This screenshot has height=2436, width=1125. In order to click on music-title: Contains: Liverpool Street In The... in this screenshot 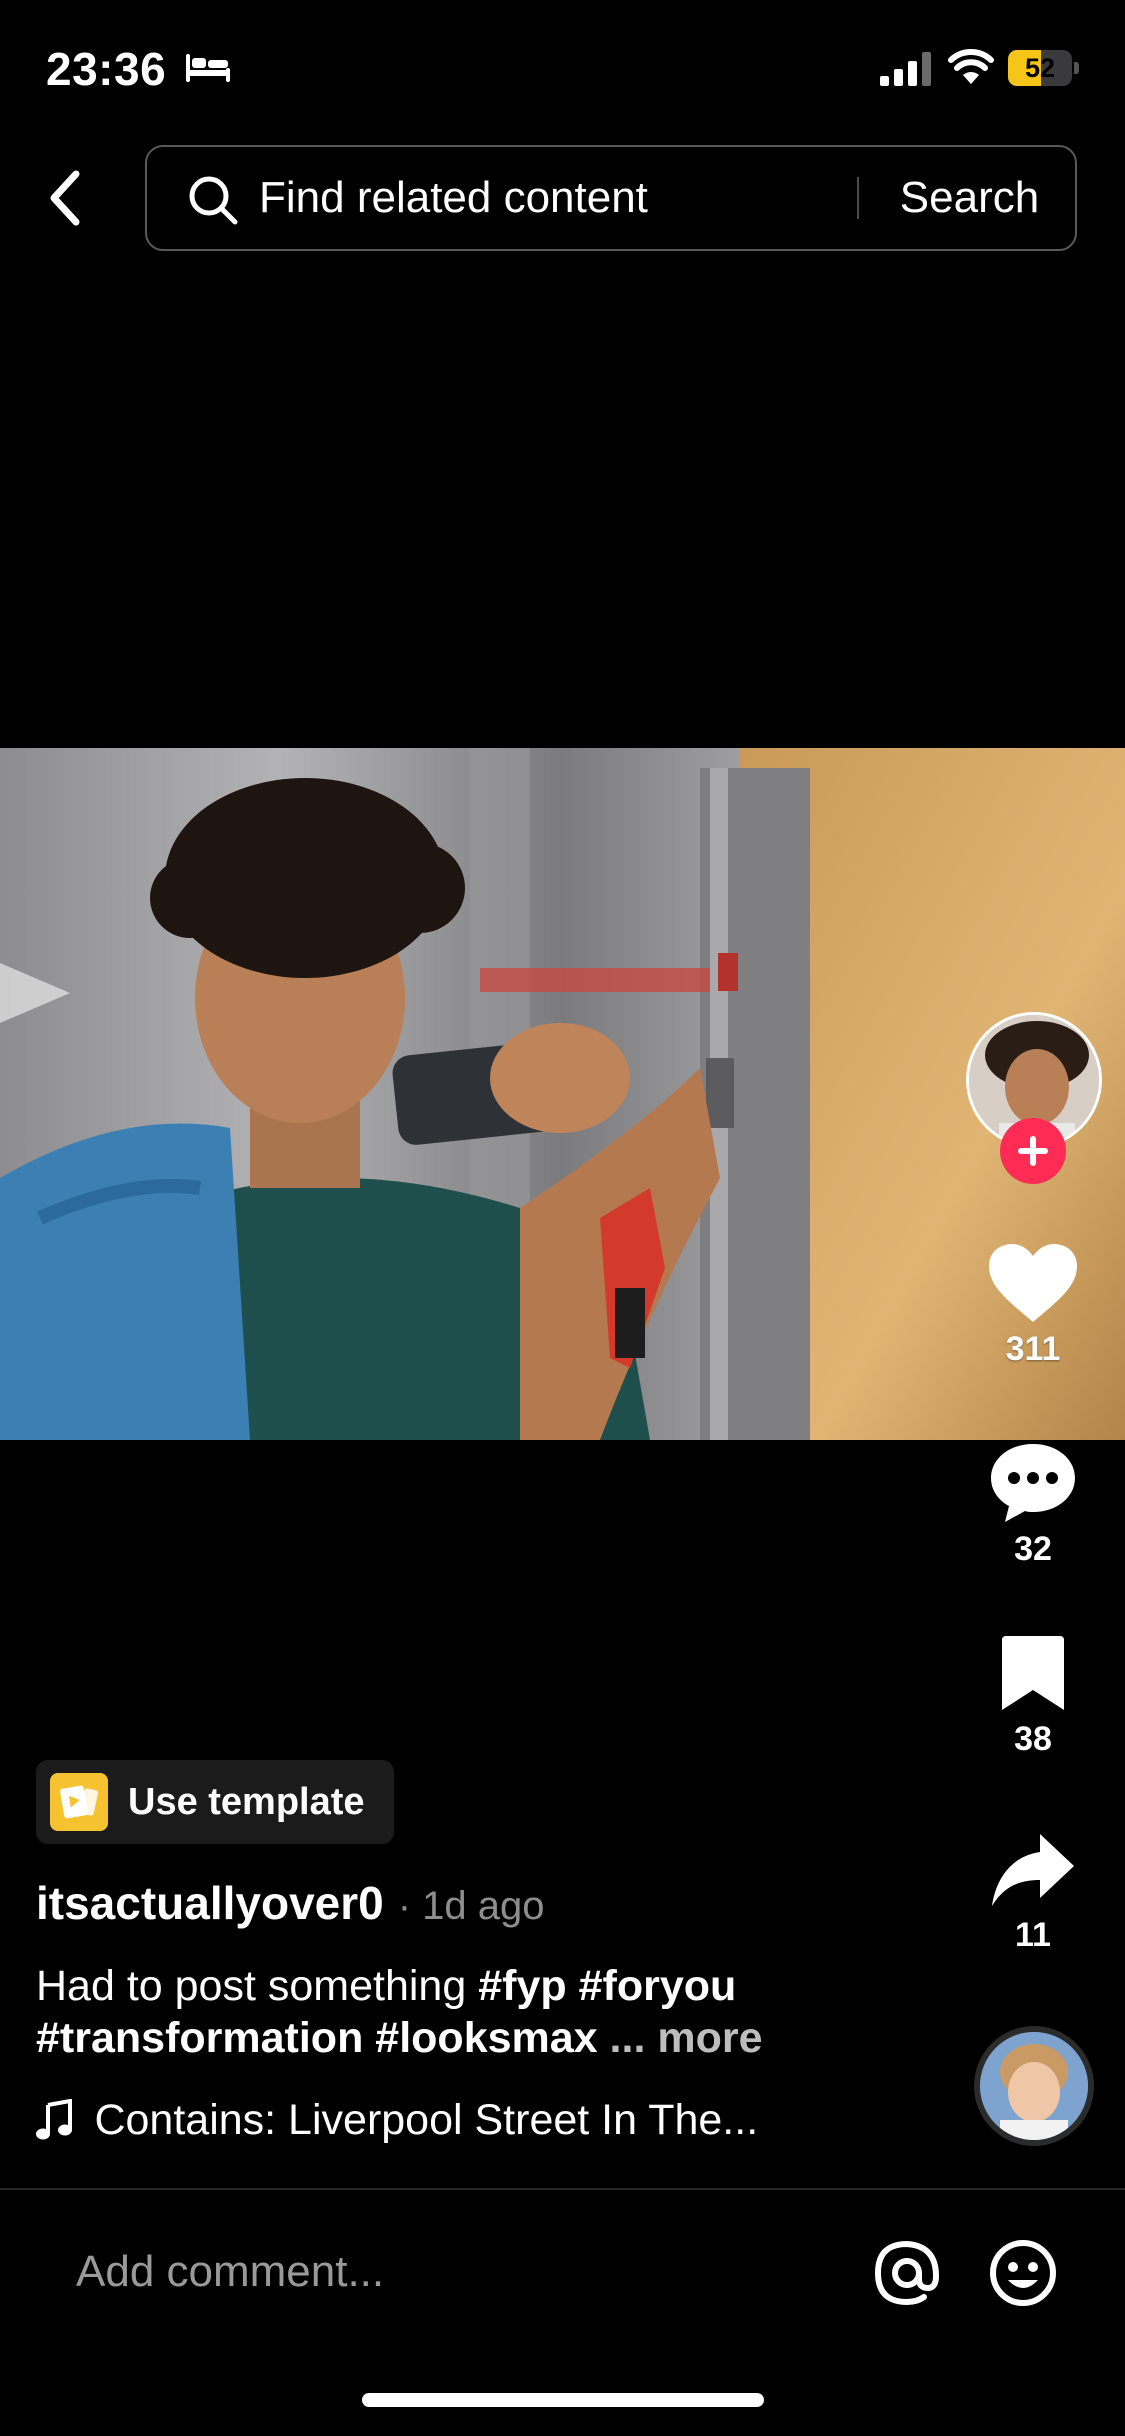, I will do `click(426, 2120)`.